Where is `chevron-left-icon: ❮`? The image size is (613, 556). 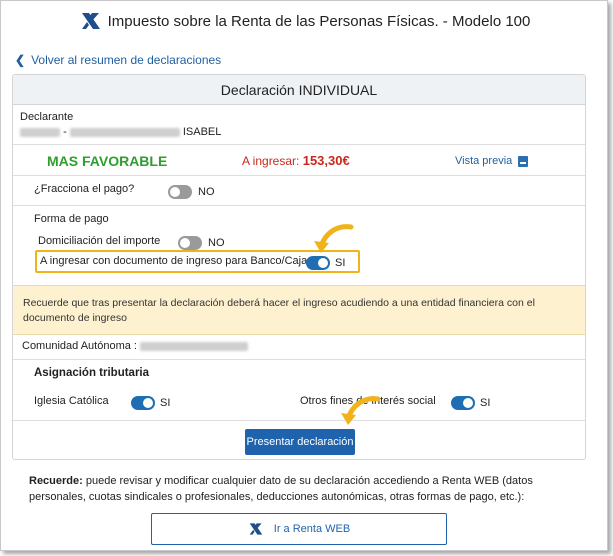 chevron-left-icon: ❮ is located at coordinates (20, 60).